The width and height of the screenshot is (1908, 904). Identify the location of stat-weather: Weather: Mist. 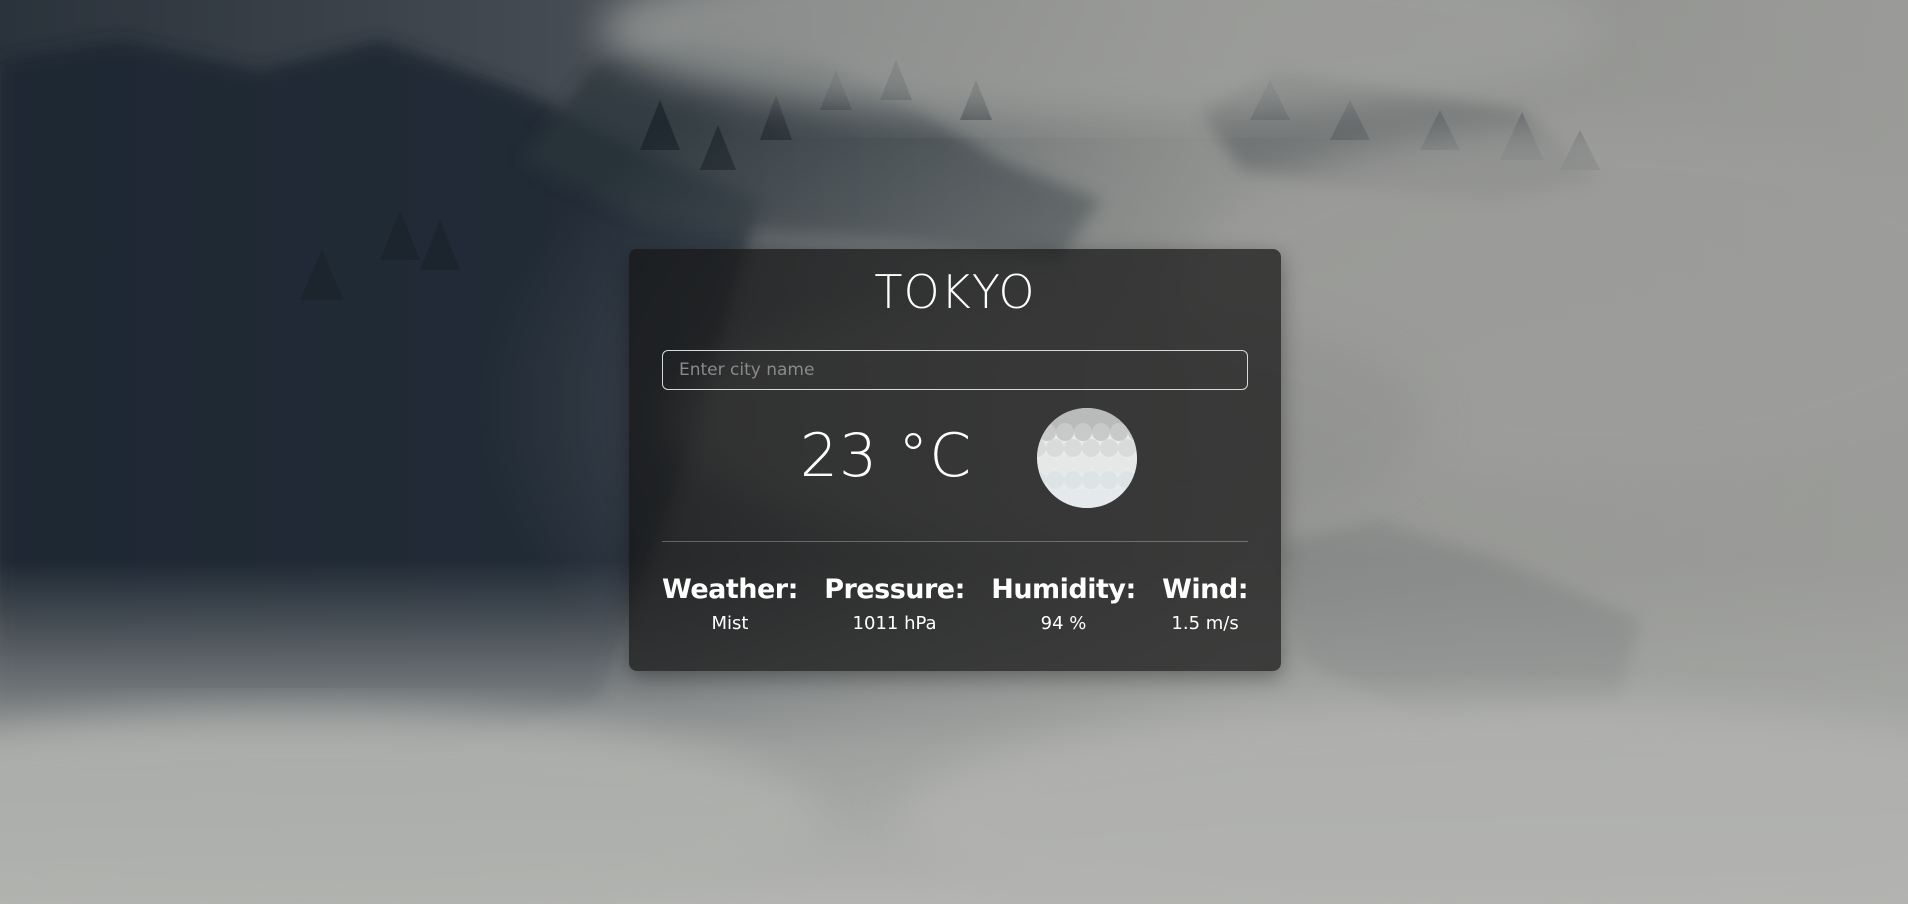
(730, 604).